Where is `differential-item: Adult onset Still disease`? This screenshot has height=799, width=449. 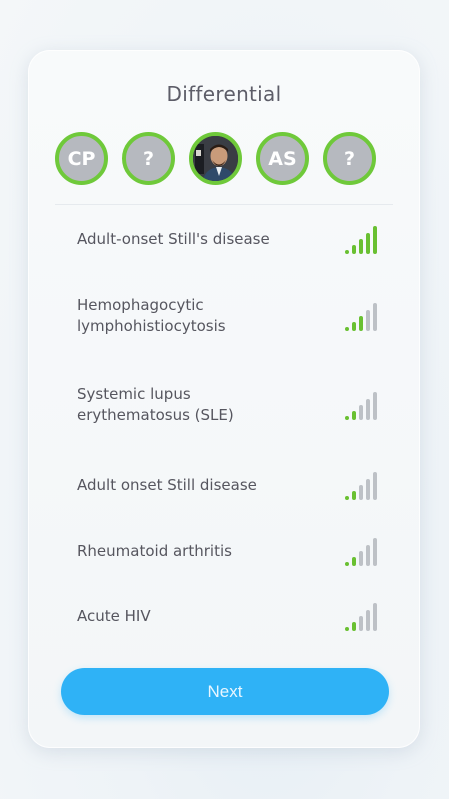 differential-item: Adult onset Still disease is located at coordinates (227, 485).